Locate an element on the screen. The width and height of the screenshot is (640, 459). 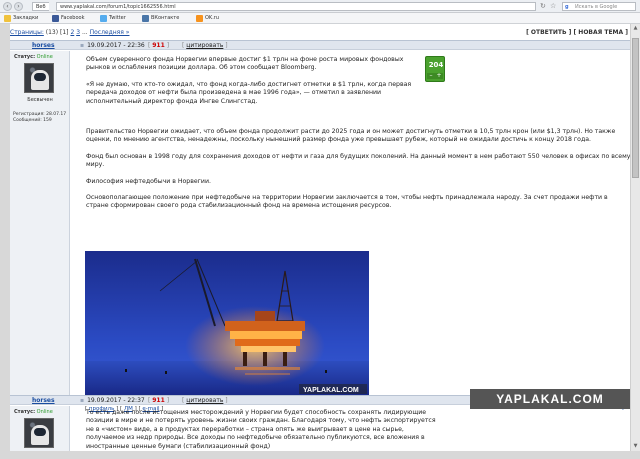
post-date: ▪ 19.09.2017 - 22:36 is located at coordinates (112, 45).